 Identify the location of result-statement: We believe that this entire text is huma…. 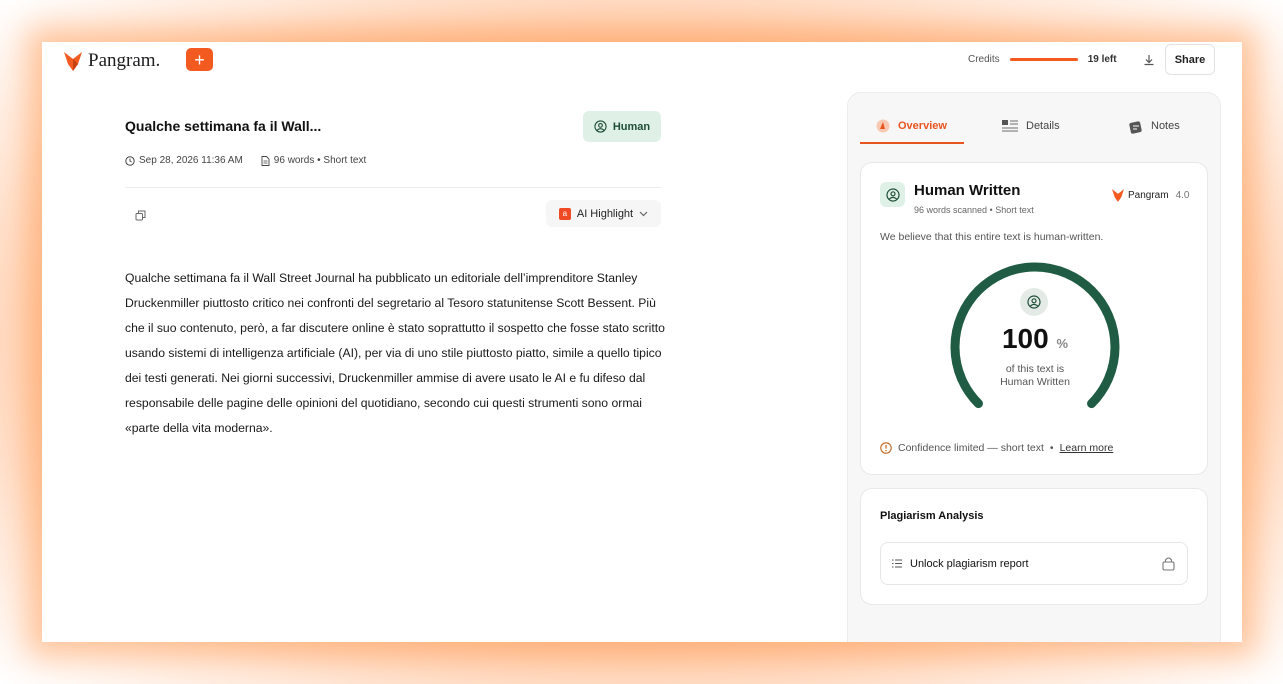
(992, 237).